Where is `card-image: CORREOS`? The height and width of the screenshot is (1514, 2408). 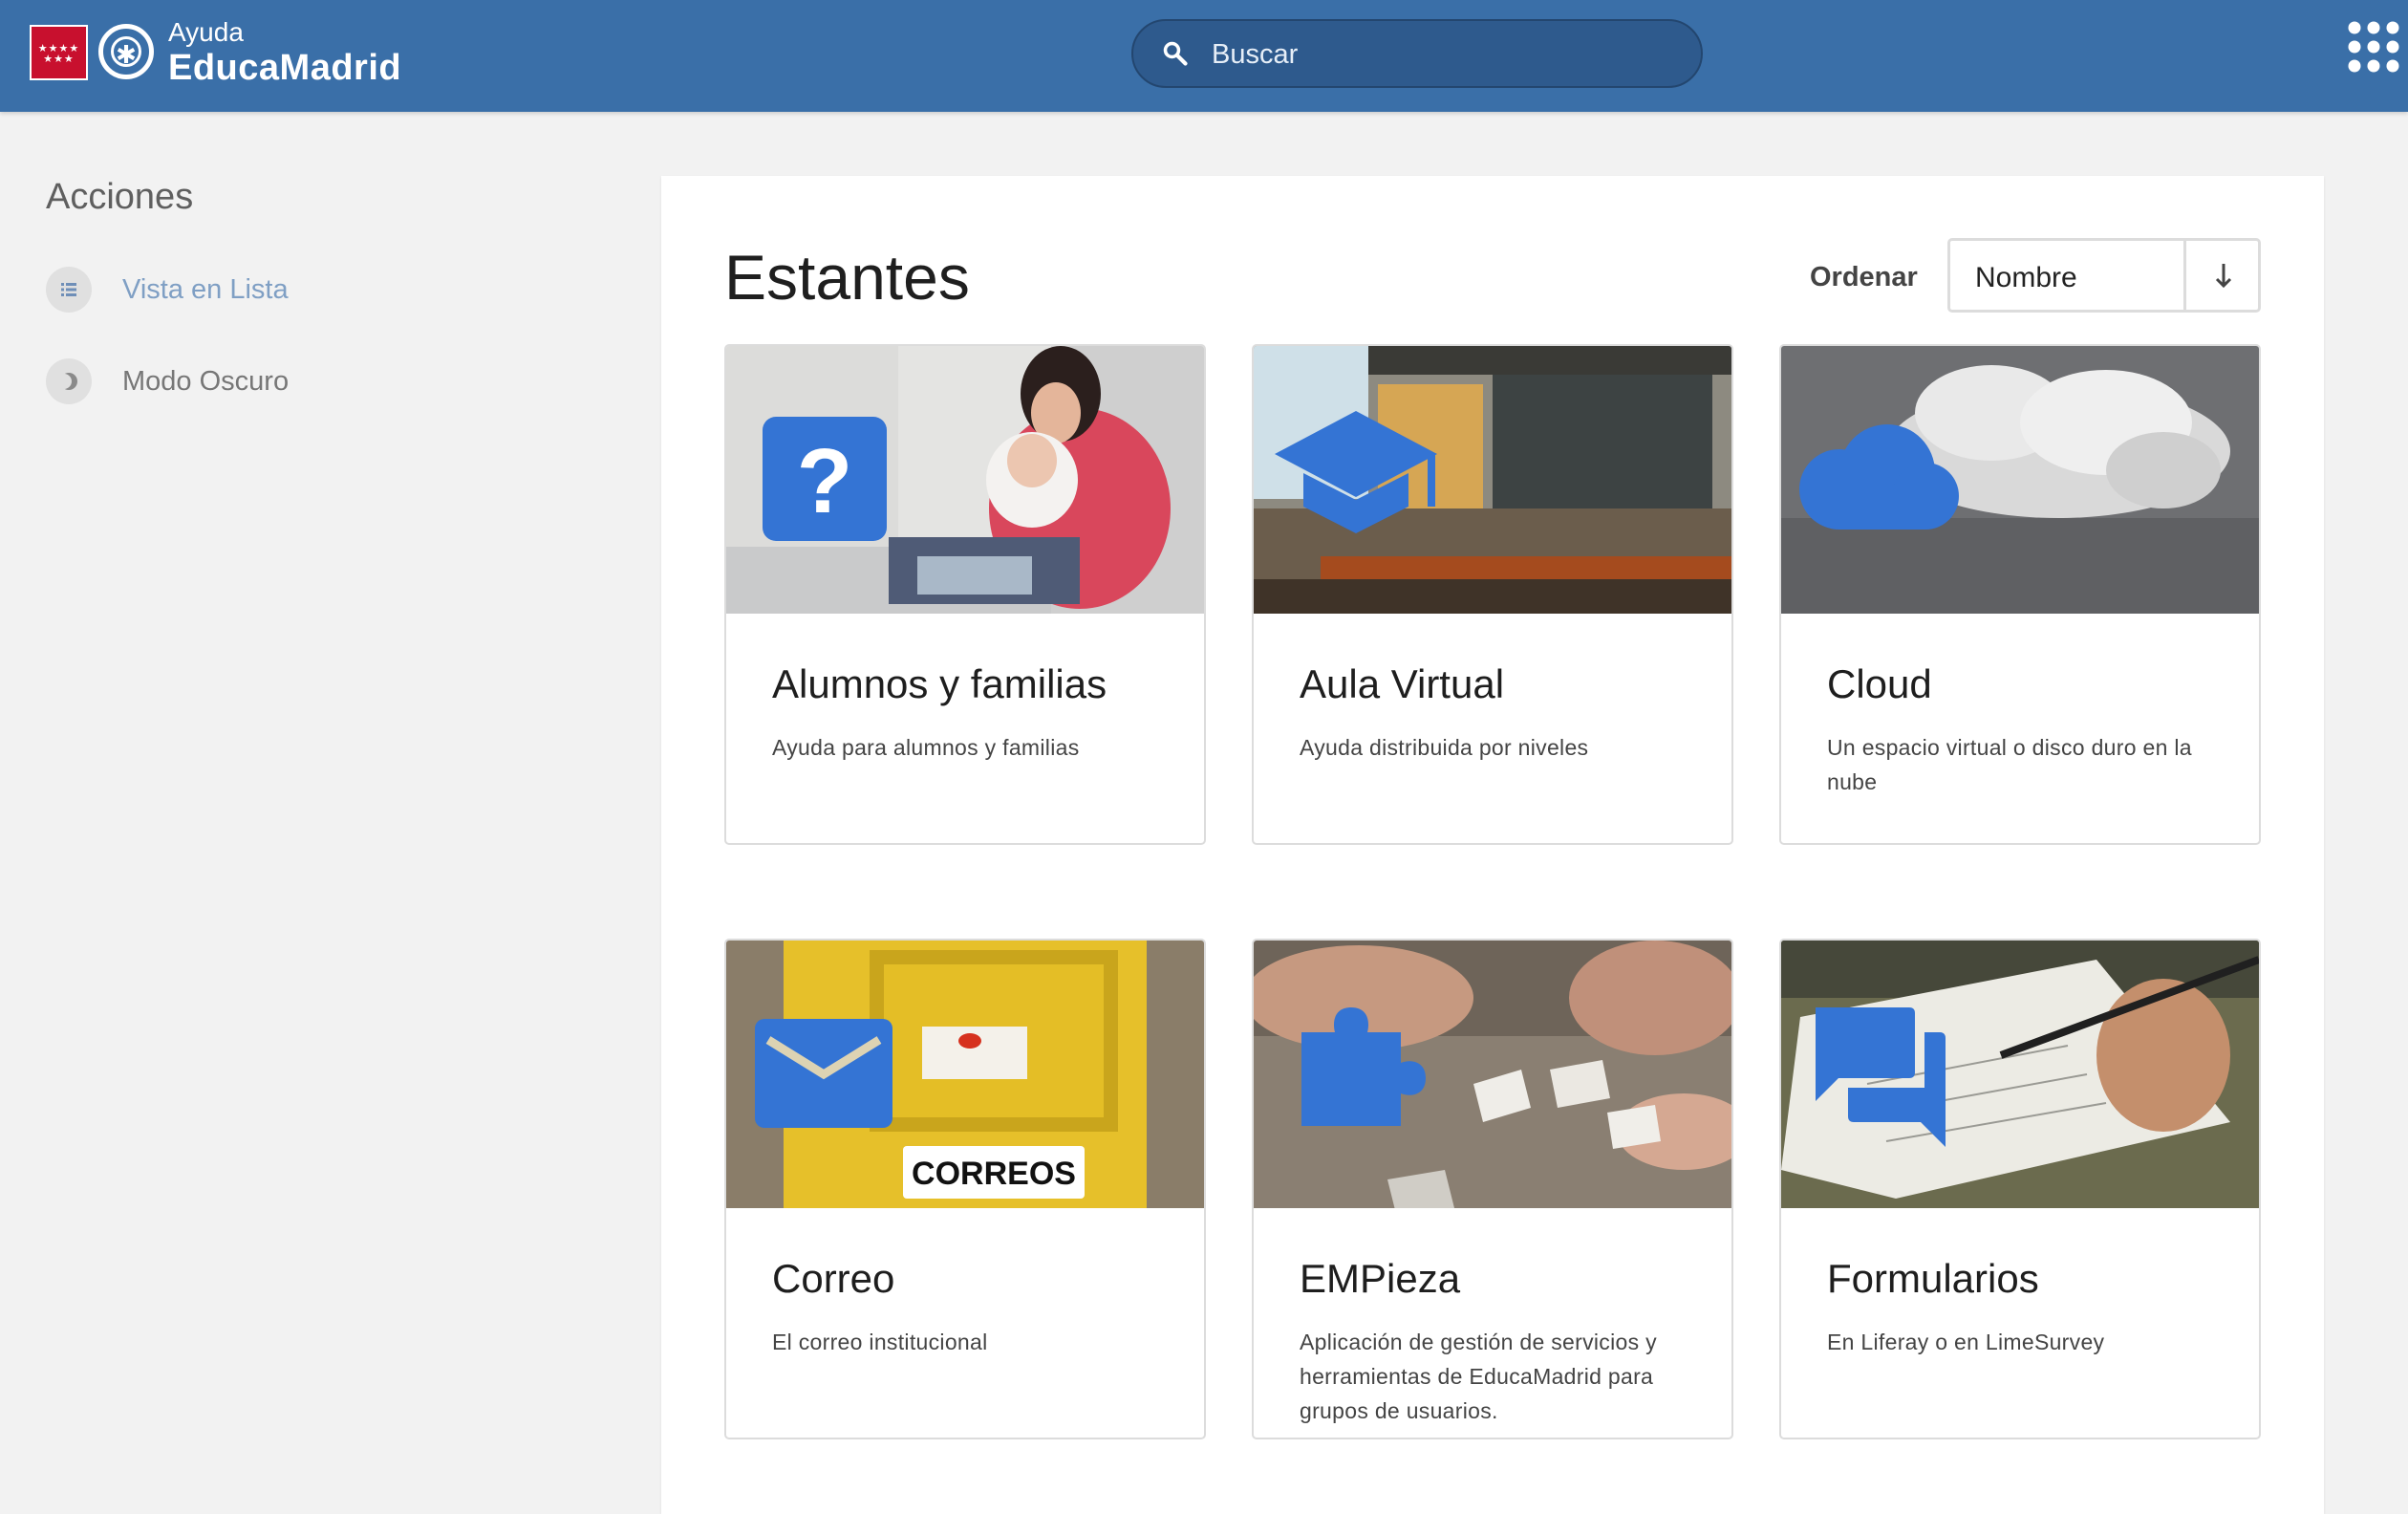
card-image: CORREOS is located at coordinates (965, 1074).